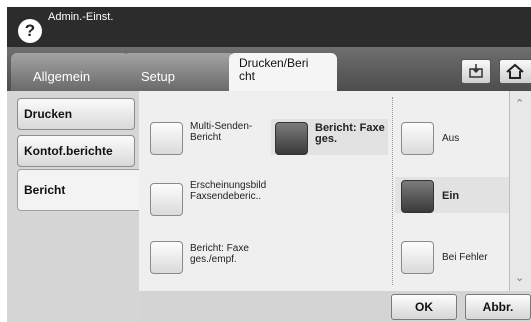 The width and height of the screenshot is (531, 322). I want to click on sidebar-item-drucken: Drucken, so click(76, 114).